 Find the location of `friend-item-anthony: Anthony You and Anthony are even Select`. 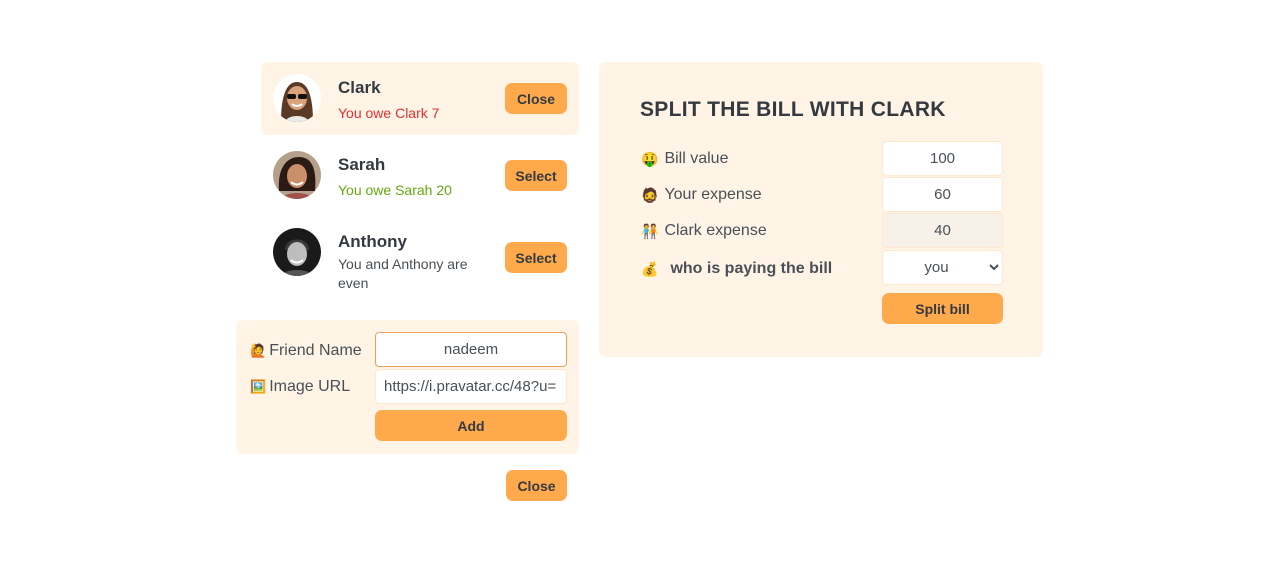

friend-item-anthony: Anthony You and Anthony are even Select is located at coordinates (420, 261).